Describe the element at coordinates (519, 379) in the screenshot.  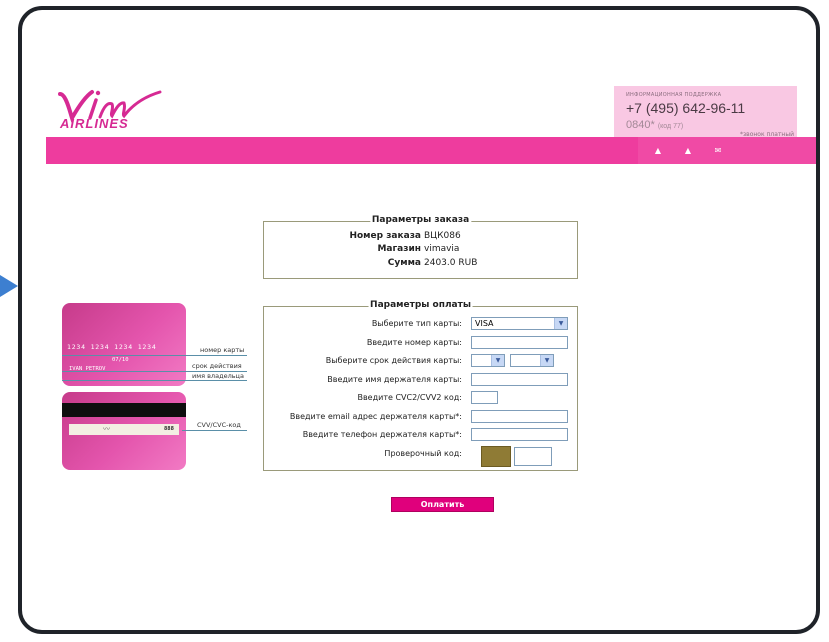
I see `holder-name-input` at that location.